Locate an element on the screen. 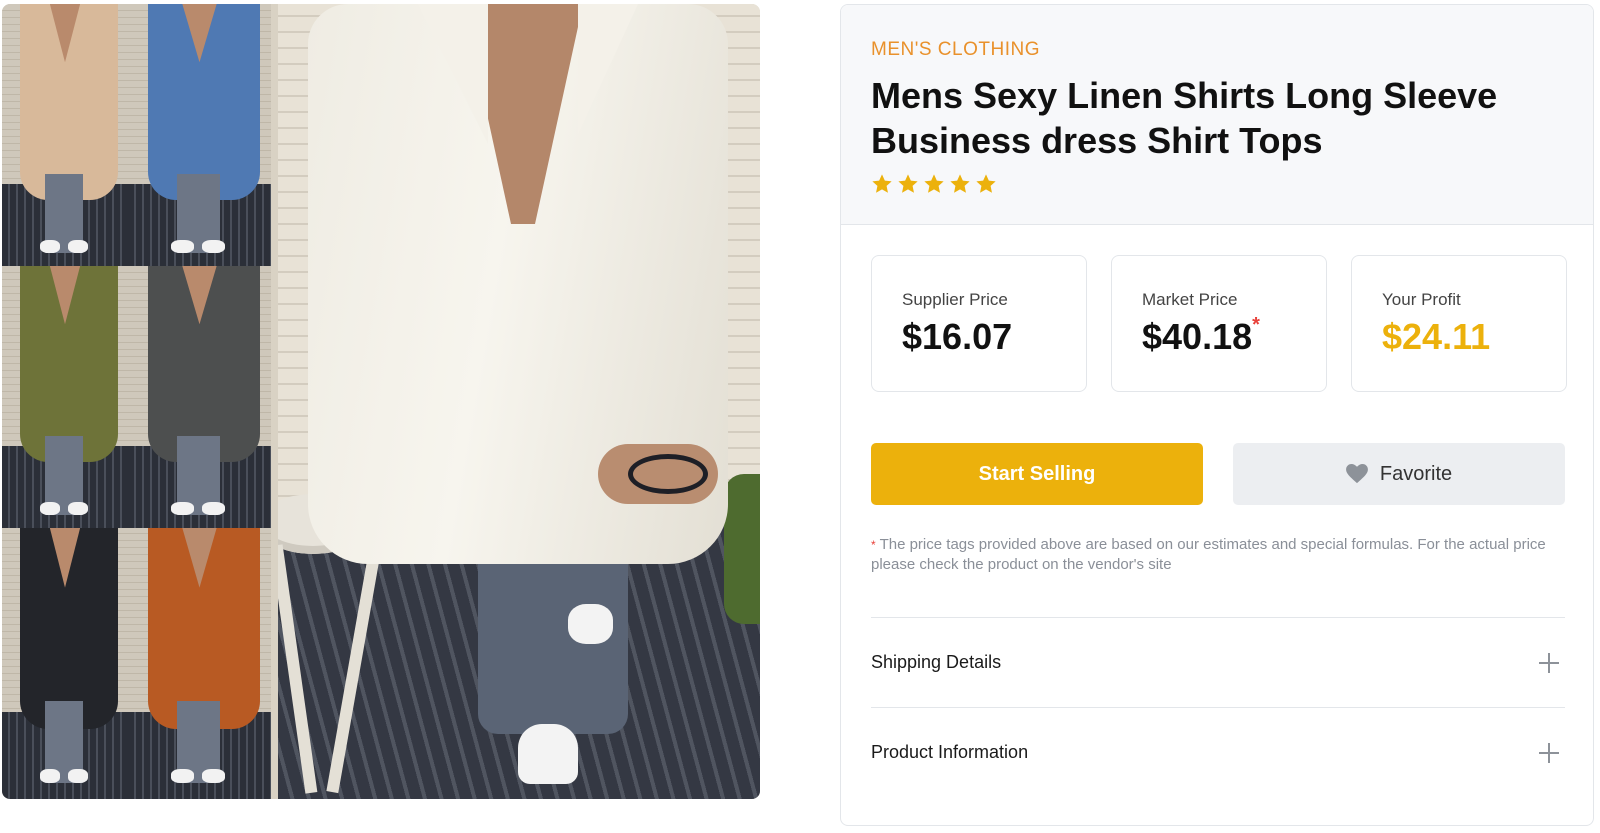 The image size is (1600, 833). product-category: MEN'S CLOTHING is located at coordinates (1217, 50).